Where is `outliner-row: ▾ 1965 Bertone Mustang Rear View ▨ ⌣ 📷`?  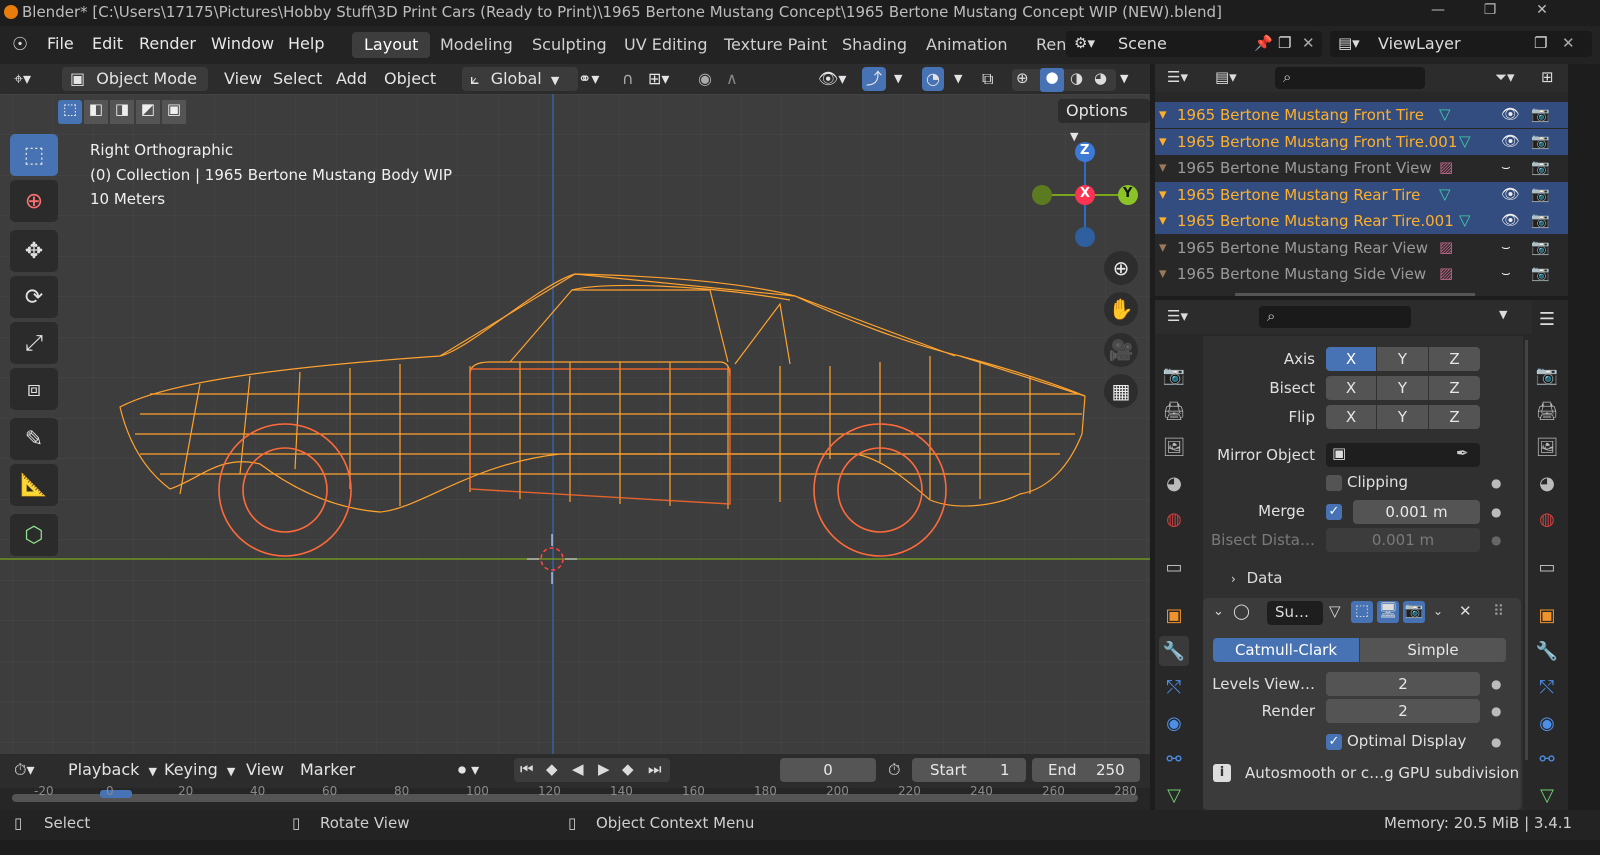 outliner-row: ▾ 1965 Bertone Mustang Rear View ▨ ⌣ 📷 is located at coordinates (1361, 248).